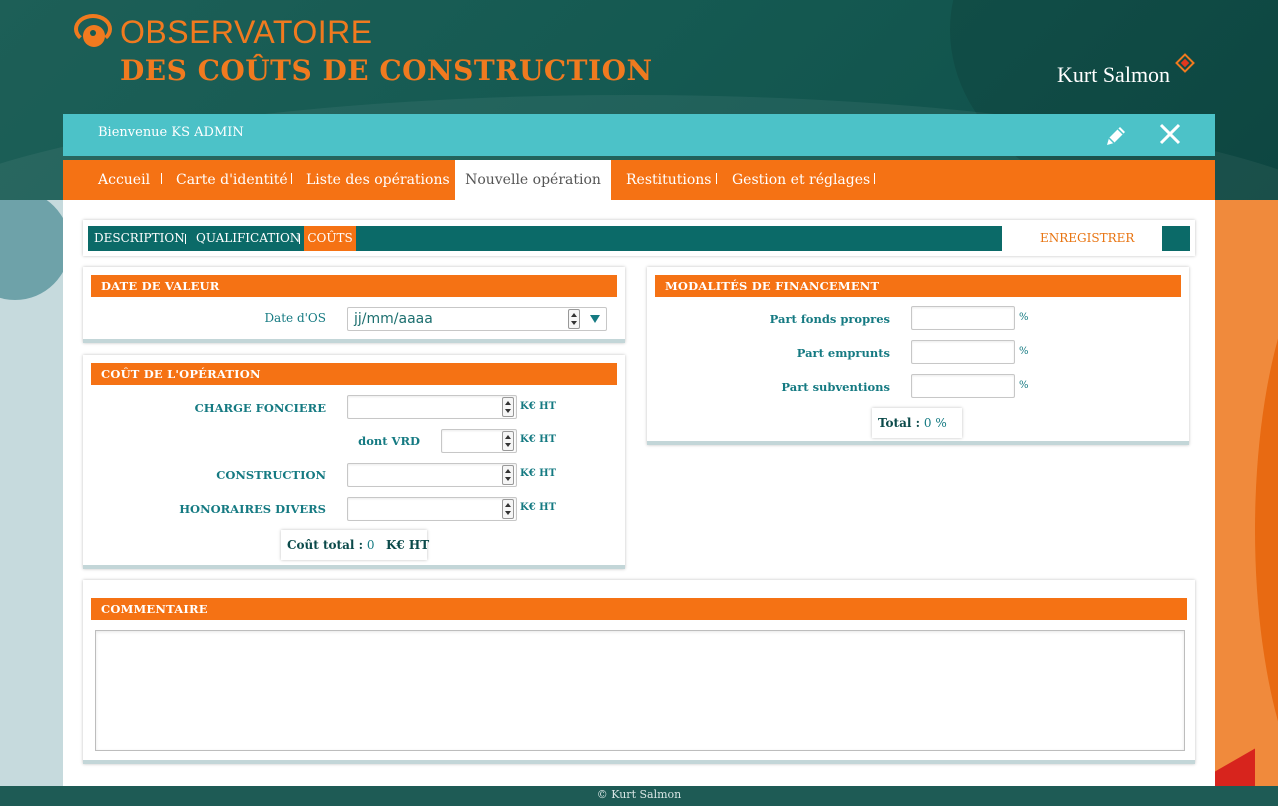  I want to click on charge-fonciere-input, so click(432, 407).